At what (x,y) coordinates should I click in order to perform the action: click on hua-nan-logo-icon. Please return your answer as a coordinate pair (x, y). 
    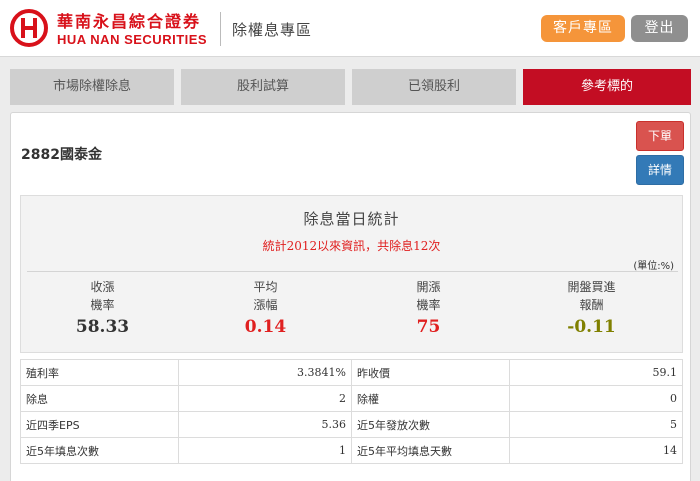
    Looking at the image, I should click on (29, 28).